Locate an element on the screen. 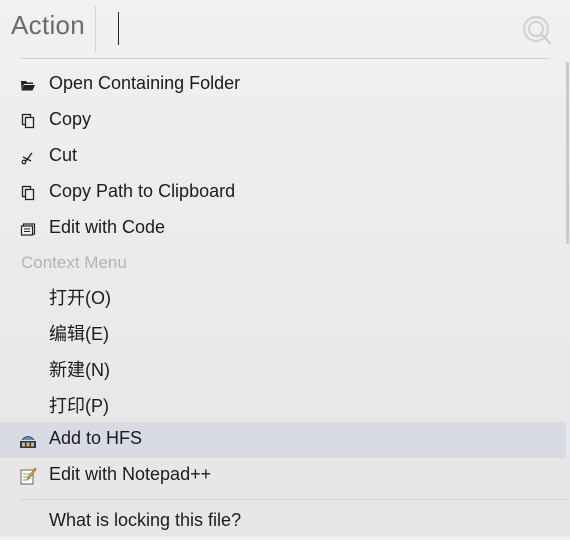 This screenshot has width=570, height=540. item-label: Open Containing Folder is located at coordinates (145, 83).